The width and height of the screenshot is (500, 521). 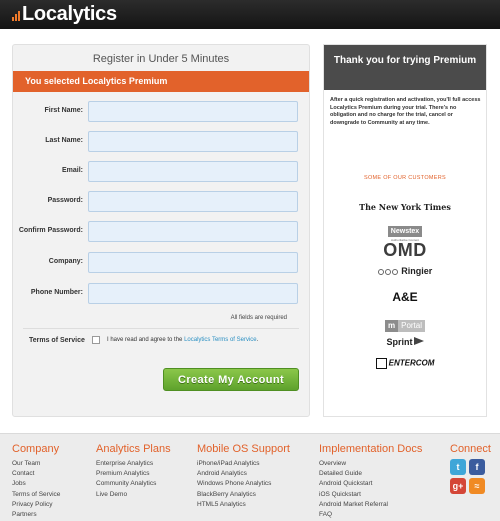 I want to click on footer-link: FAQ, so click(x=370, y=515).